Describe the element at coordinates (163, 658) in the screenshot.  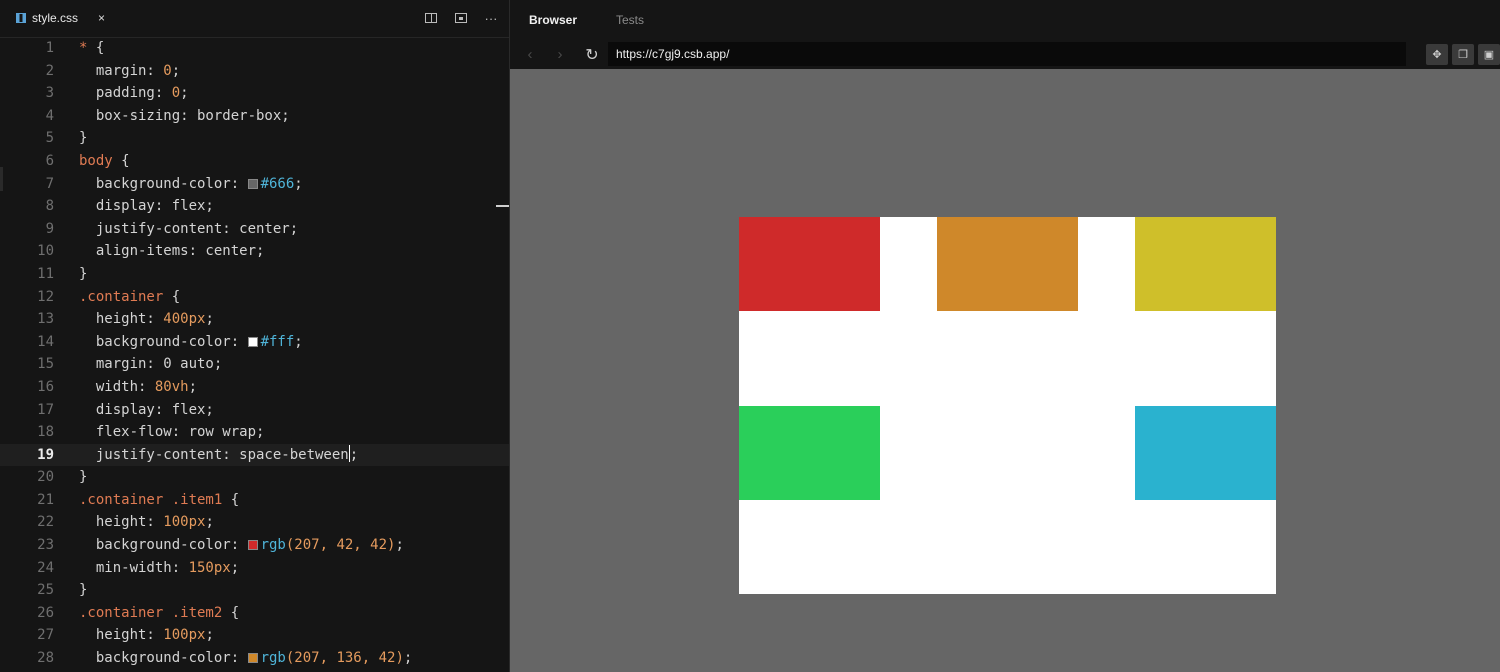
I see `property: background-color:` at that location.